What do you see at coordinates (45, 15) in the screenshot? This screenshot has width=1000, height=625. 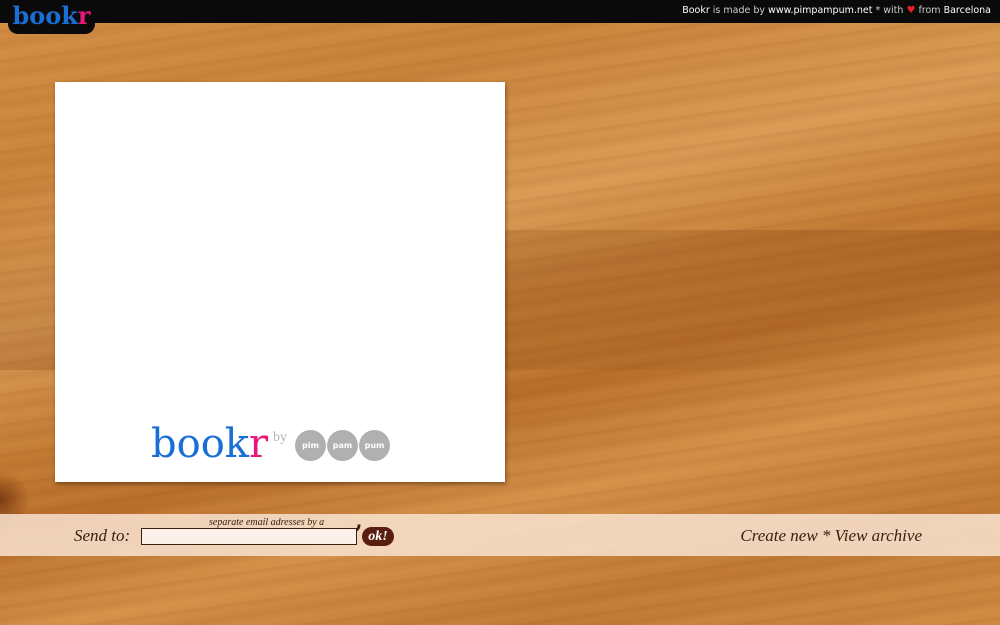 I see `logo-text-main: book` at bounding box center [45, 15].